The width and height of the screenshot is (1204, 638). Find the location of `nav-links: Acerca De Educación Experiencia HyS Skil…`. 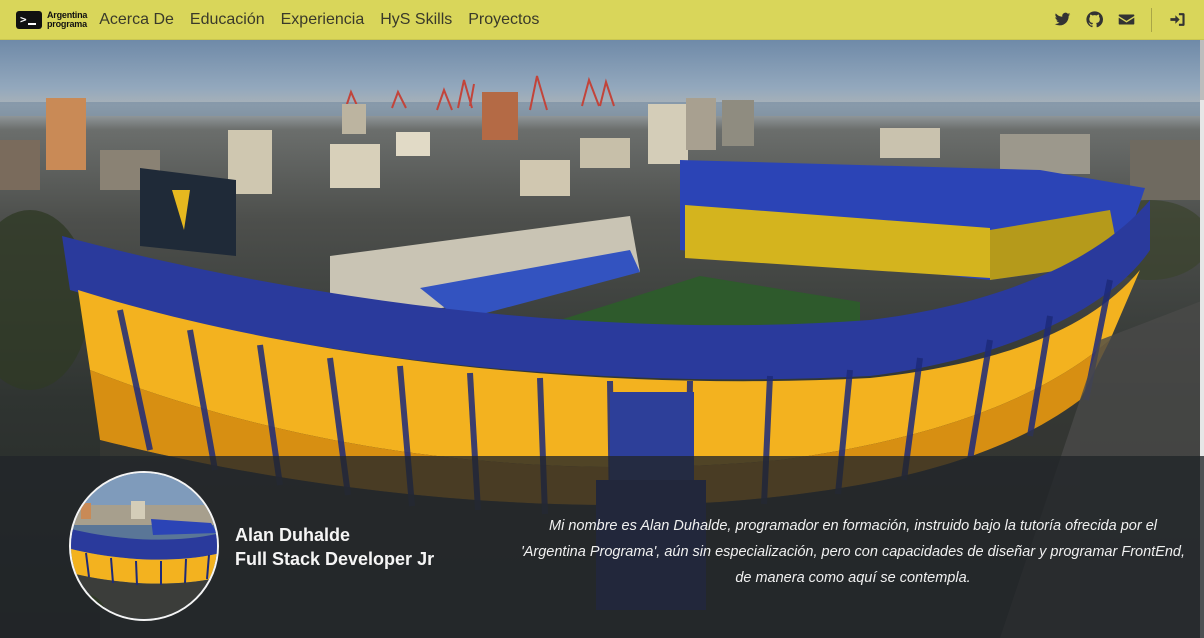

nav-links: Acerca De Educación Experiencia HyS Skil… is located at coordinates (319, 20).